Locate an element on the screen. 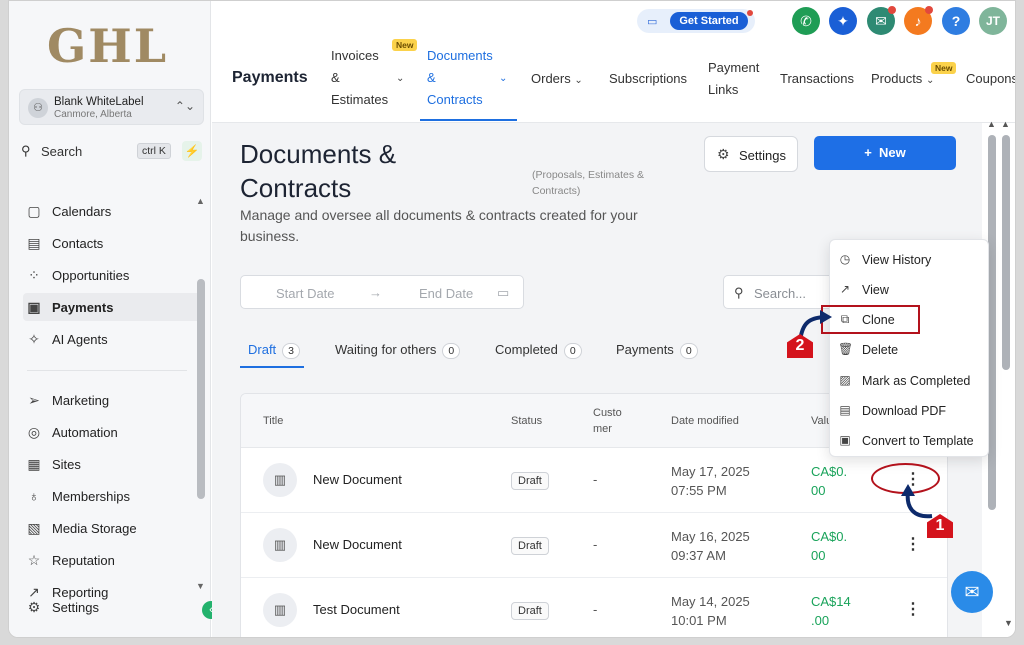 The height and width of the screenshot is (645, 1024). tab-completed: Completed 0 is located at coordinates (538, 350).